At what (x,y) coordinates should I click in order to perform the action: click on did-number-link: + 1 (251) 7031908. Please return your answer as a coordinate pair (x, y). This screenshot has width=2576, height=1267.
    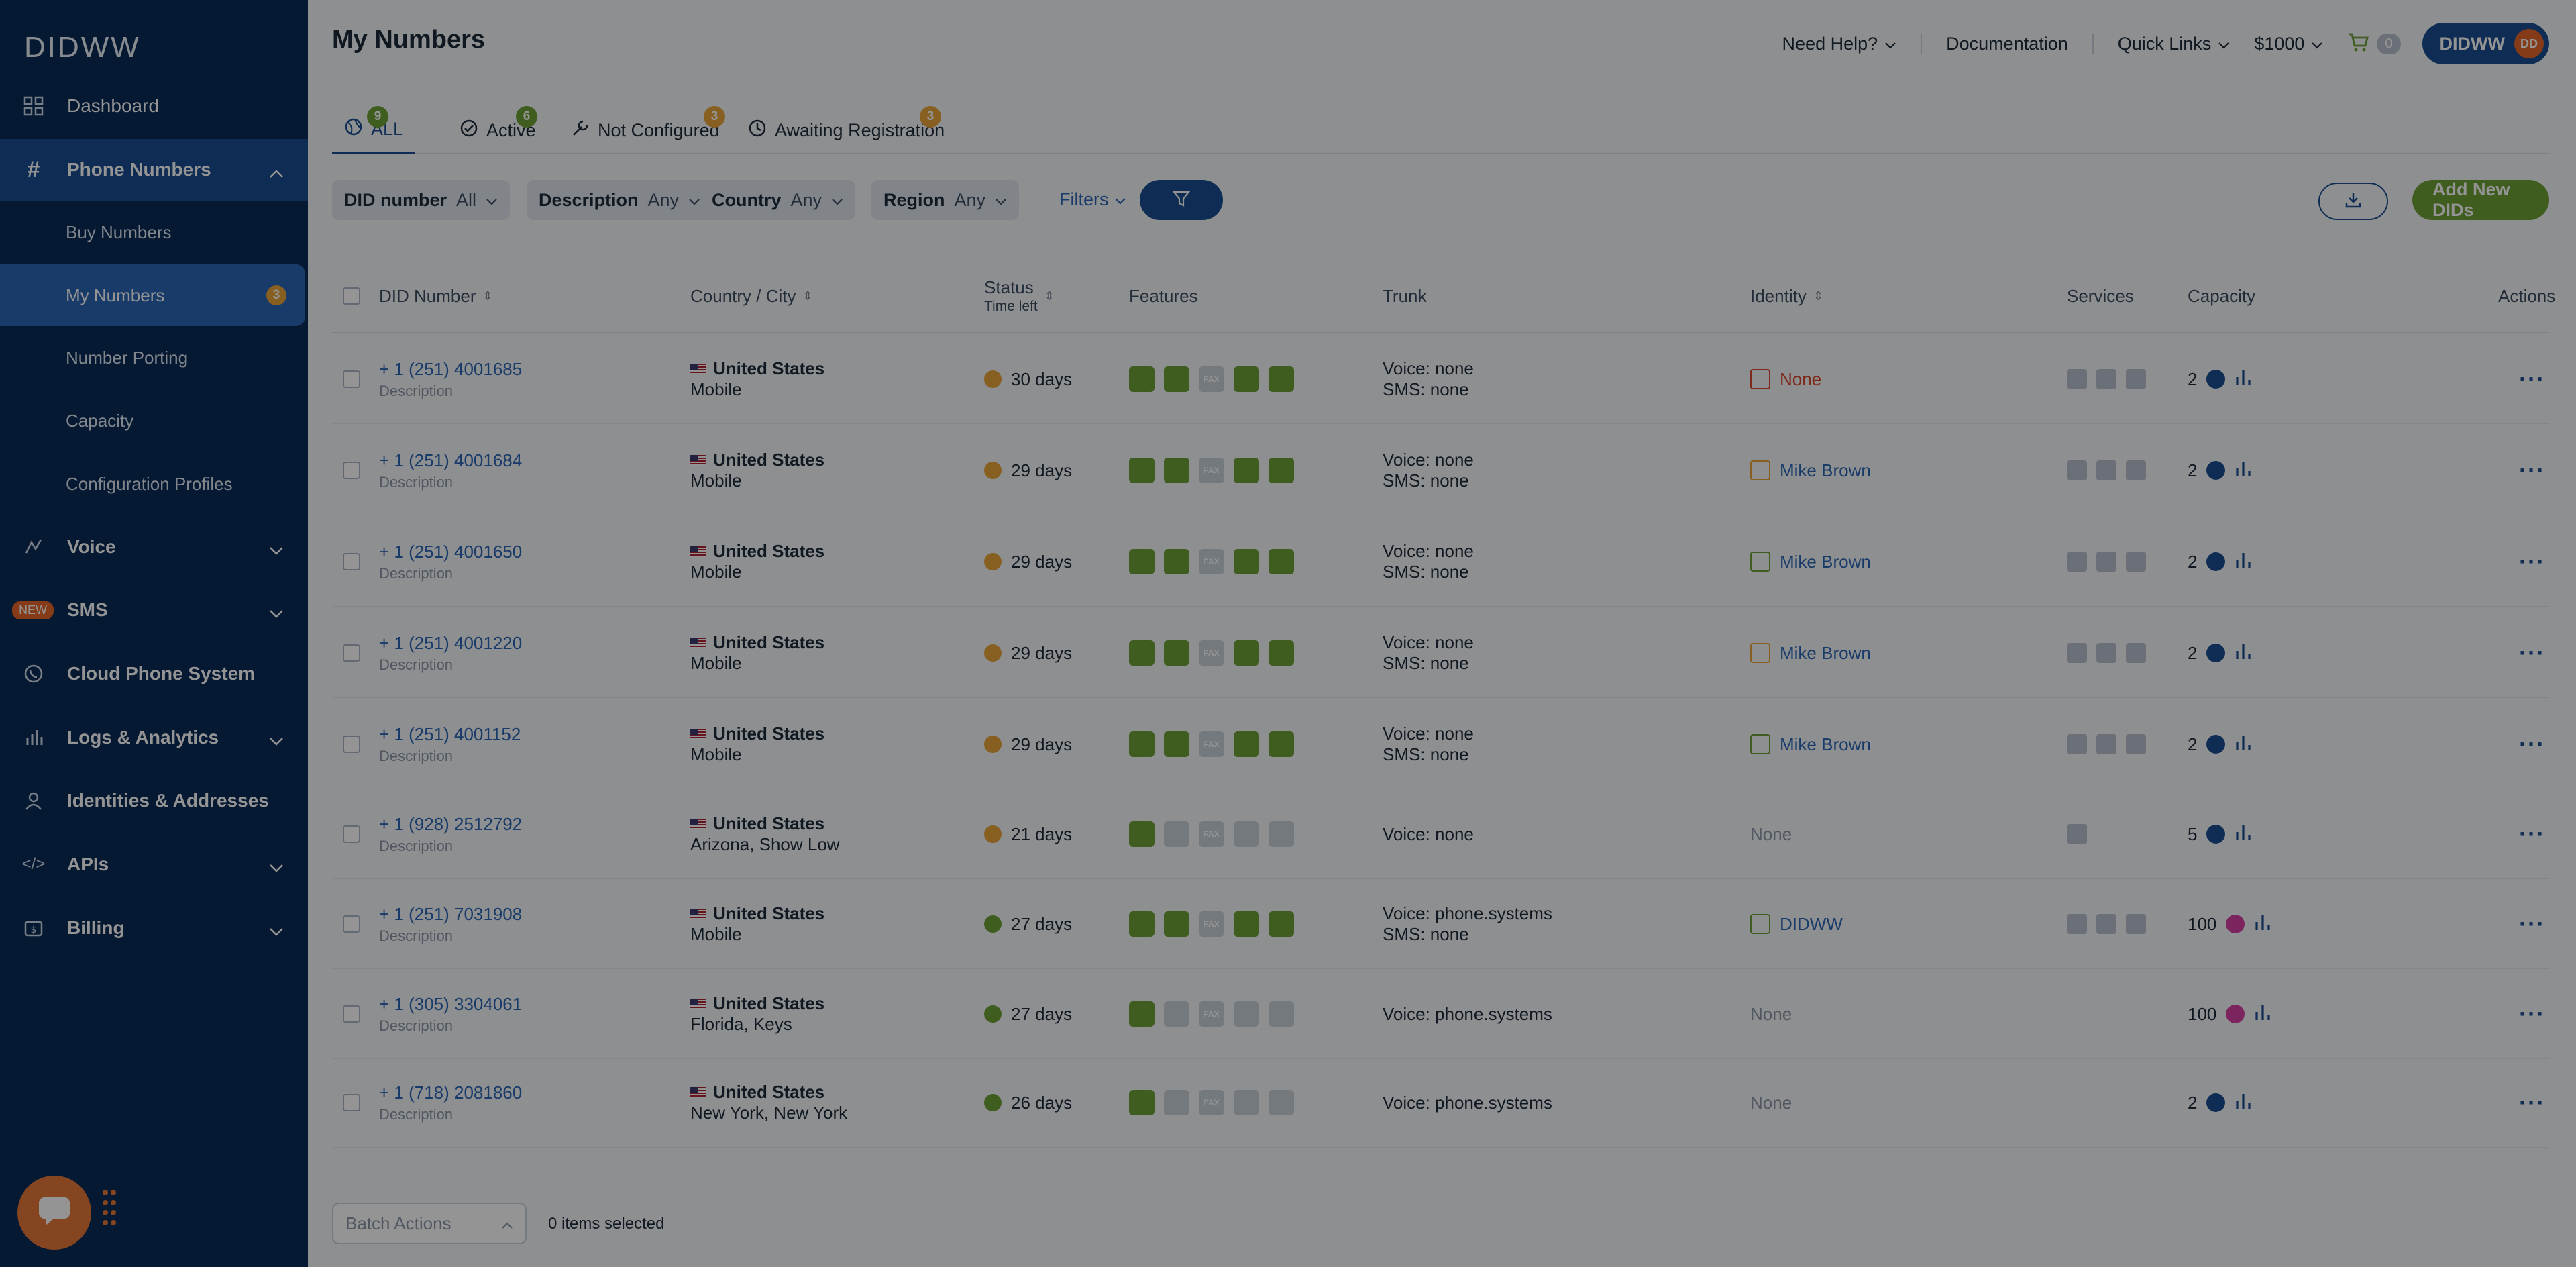
    Looking at the image, I should click on (450, 914).